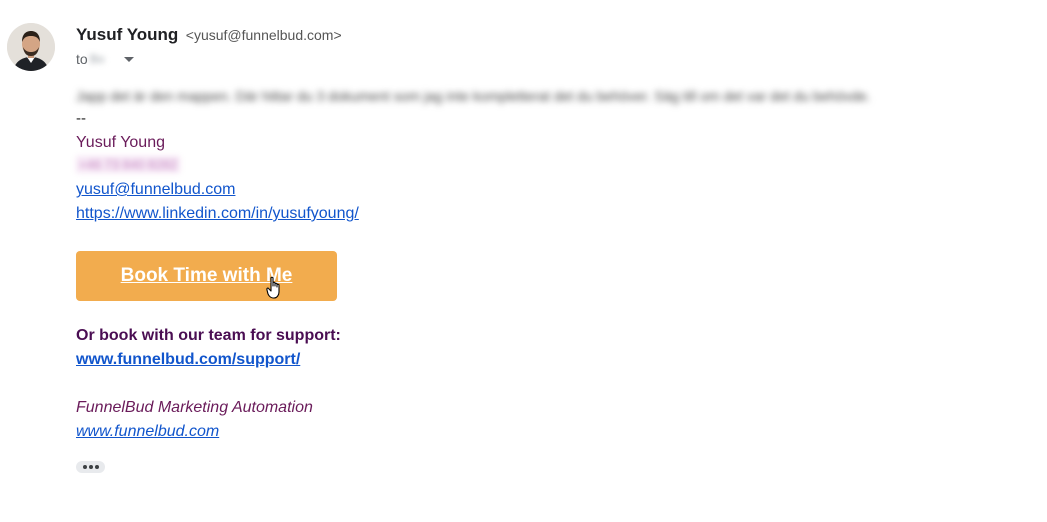 Image resolution: width=1047 pixels, height=522 pixels. Describe the element at coordinates (128, 59) in the screenshot. I see `chevron-down-icon` at that location.